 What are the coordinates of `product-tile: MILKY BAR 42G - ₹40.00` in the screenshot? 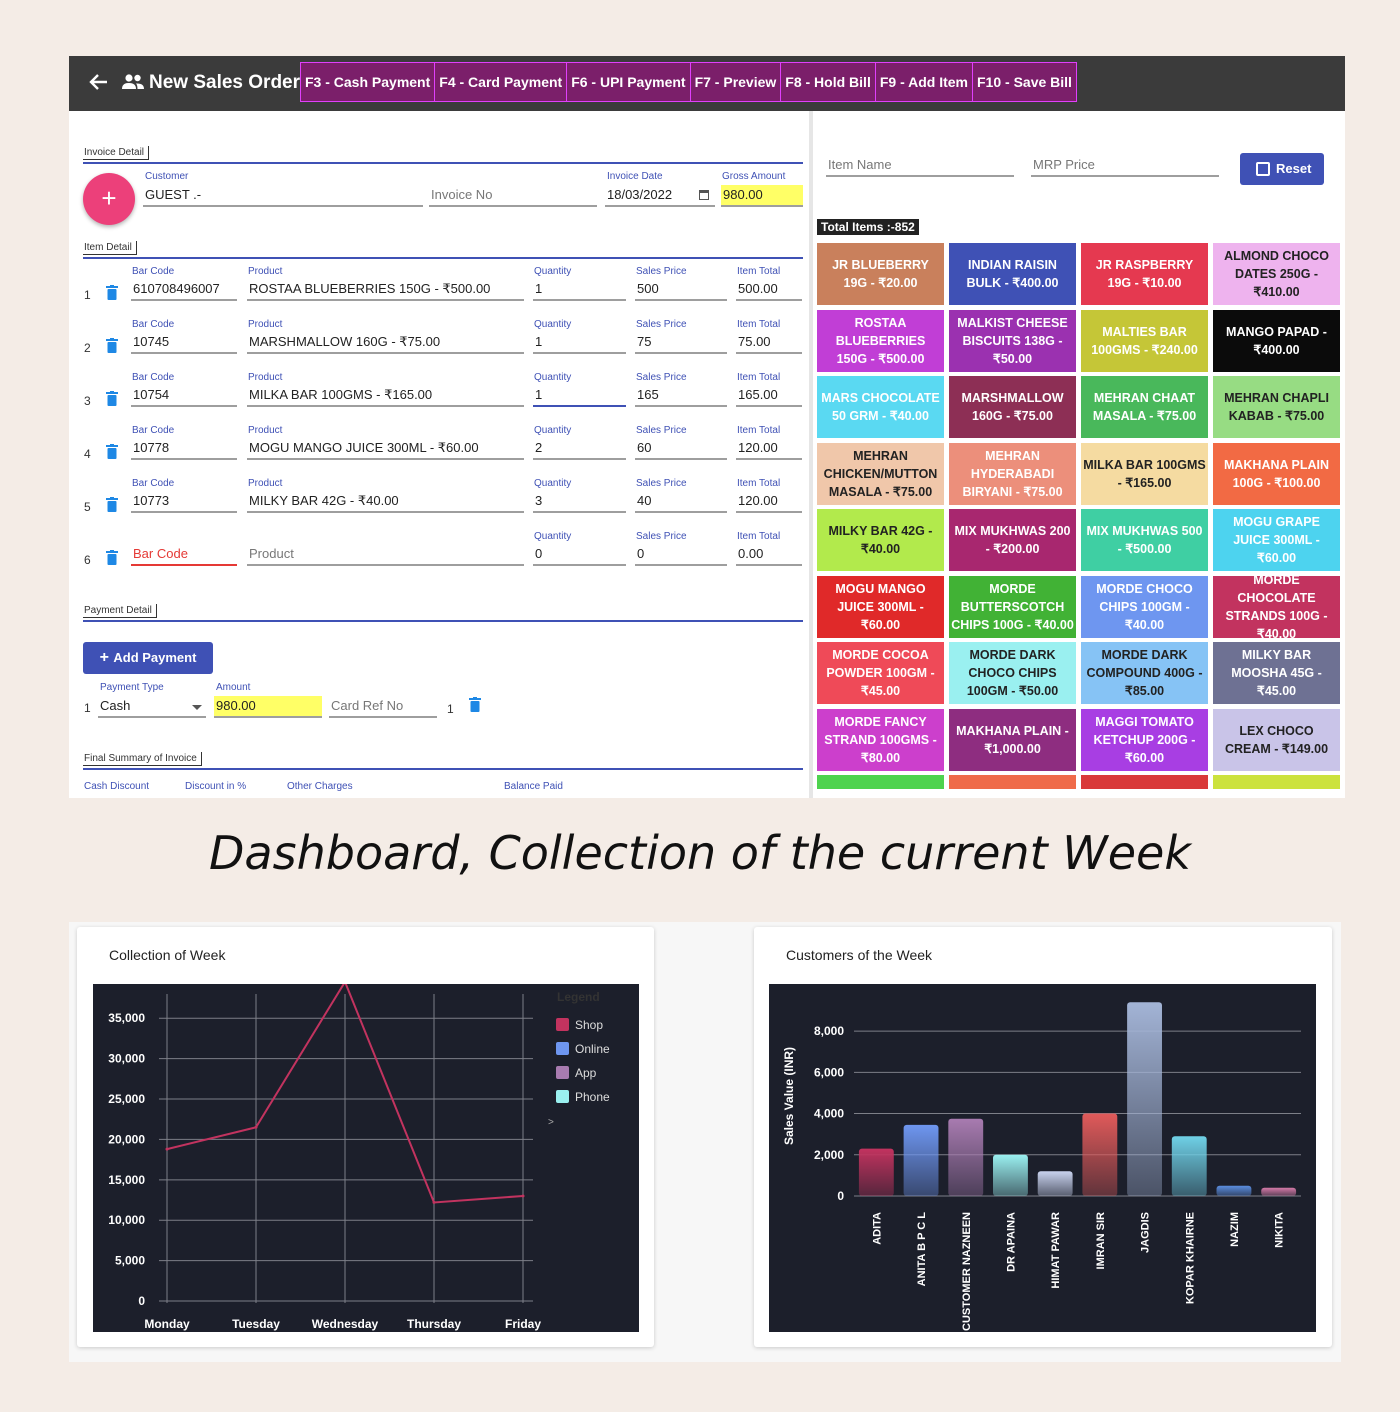 It's located at (880, 540).